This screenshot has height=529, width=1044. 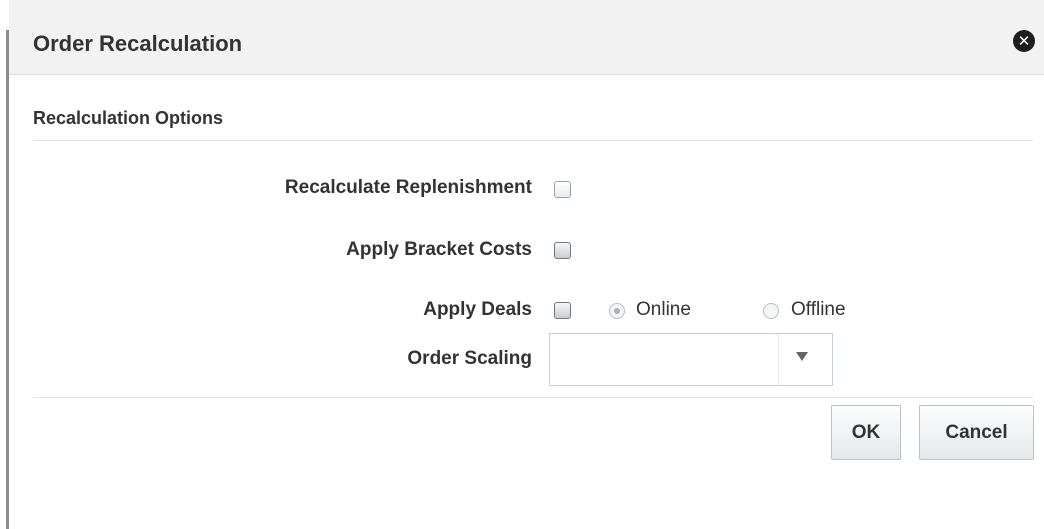 What do you see at coordinates (408, 187) in the screenshot?
I see `recalculate-replenishment-label: Recalculate Replenishment` at bounding box center [408, 187].